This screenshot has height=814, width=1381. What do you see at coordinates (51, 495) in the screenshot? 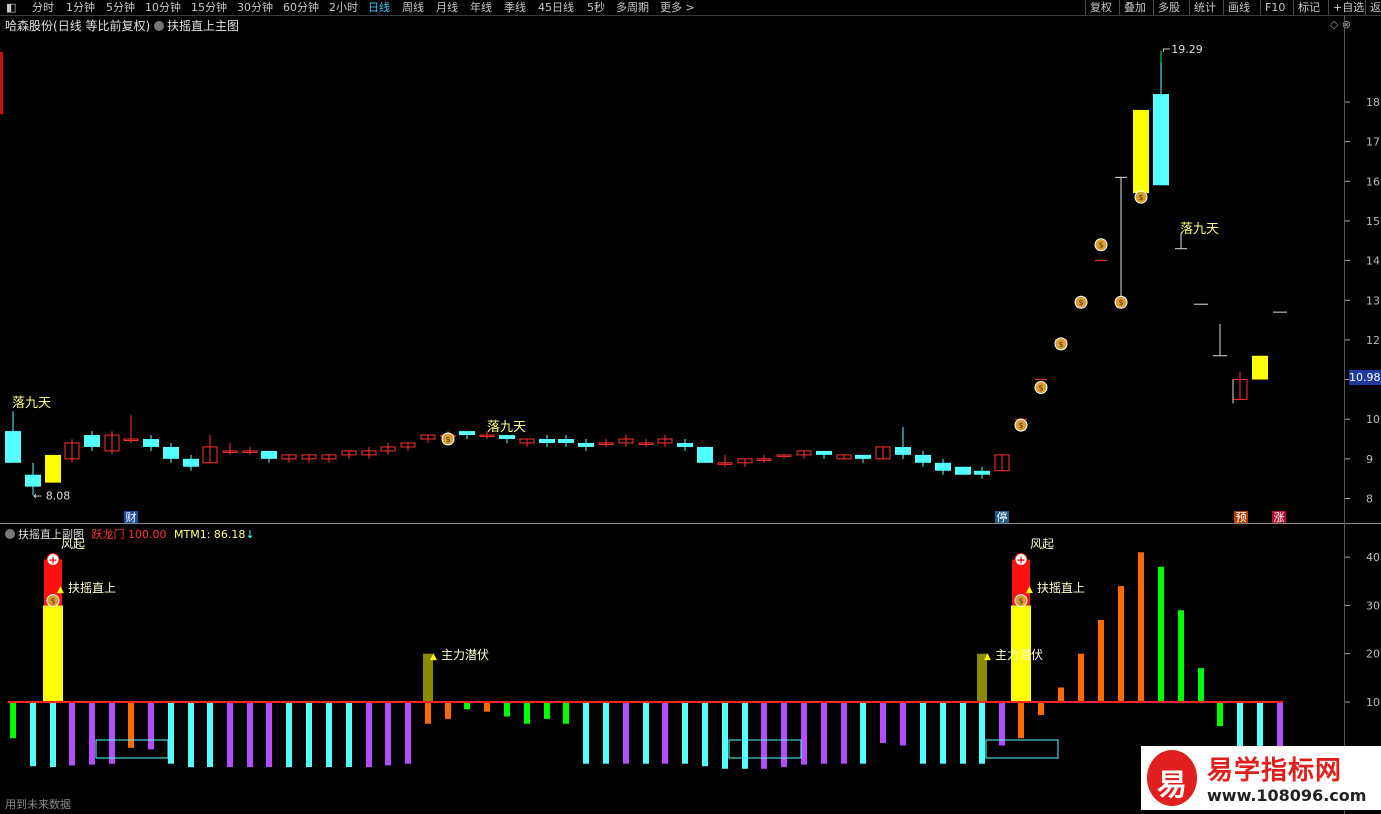
I see `low-price-label: ← 8.08` at bounding box center [51, 495].